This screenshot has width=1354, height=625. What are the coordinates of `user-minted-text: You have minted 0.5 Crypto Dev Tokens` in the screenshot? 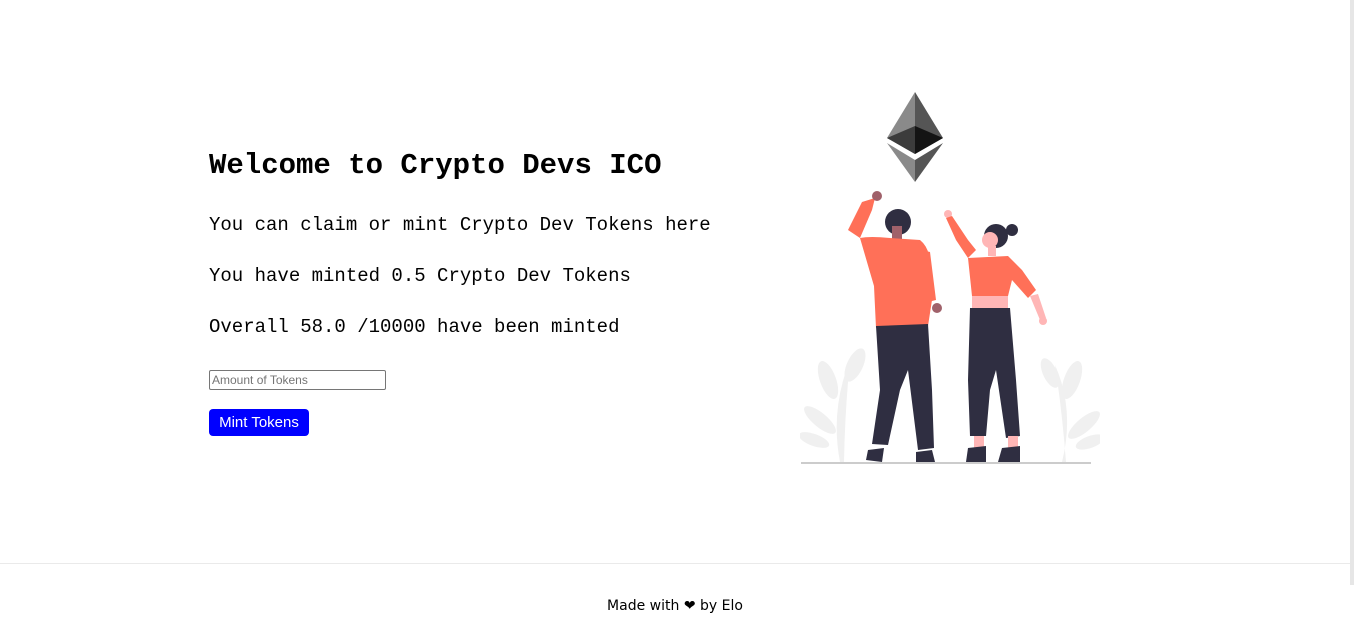 It's located at (420, 276).